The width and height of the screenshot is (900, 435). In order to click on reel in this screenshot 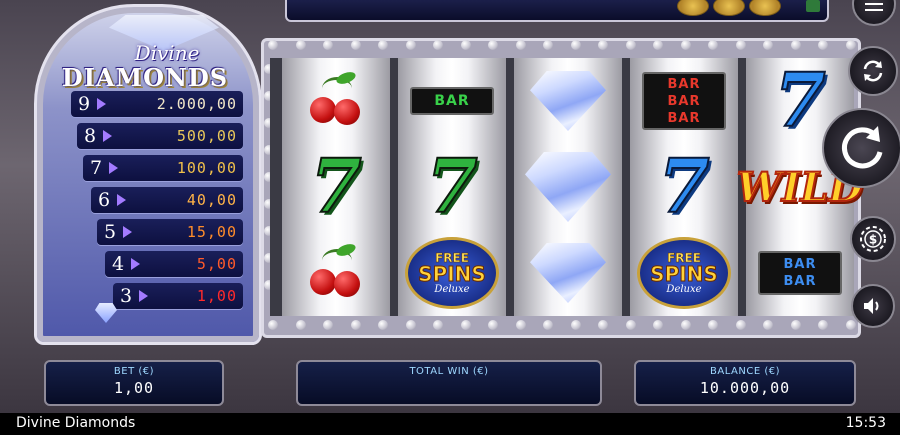, I will do `click(568, 187)`.